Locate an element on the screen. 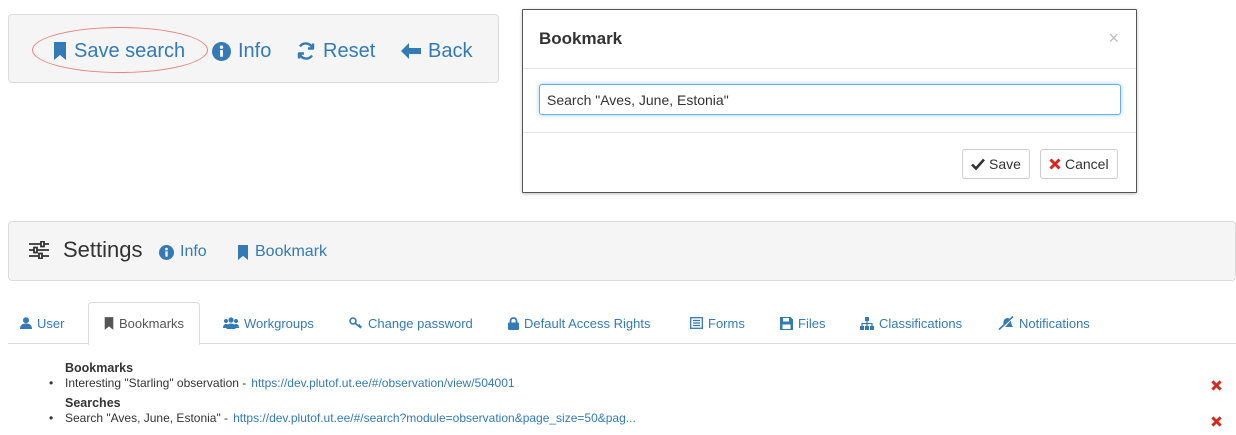 This screenshot has height=435, width=1236. tab-workgroups: Workgroups is located at coordinates (268, 323).